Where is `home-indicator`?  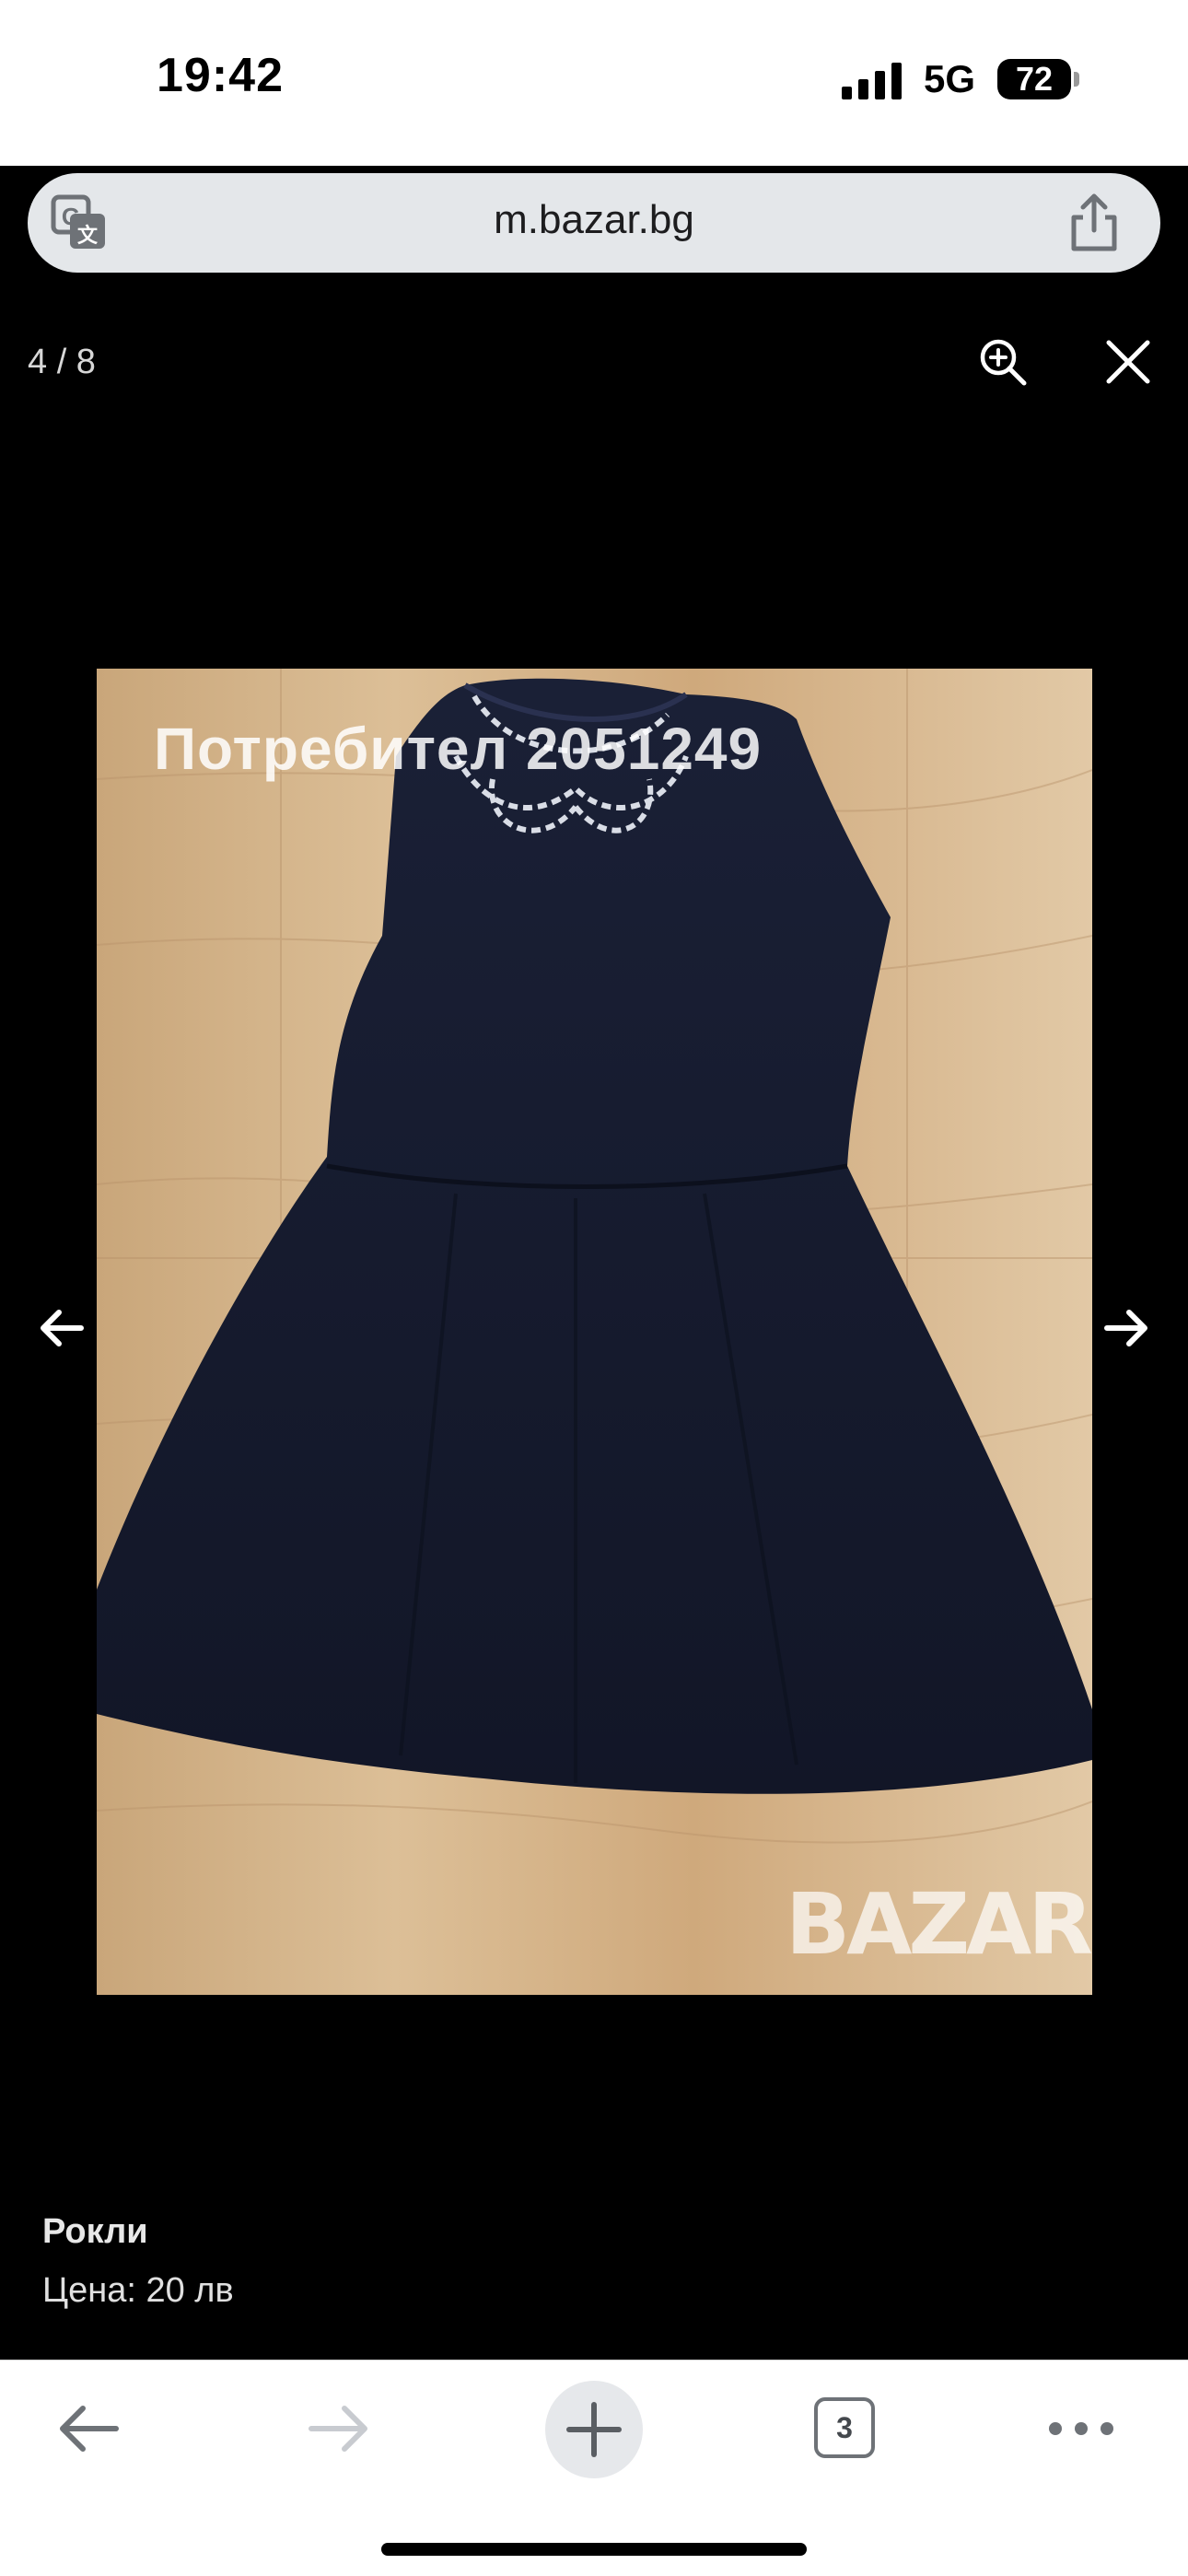 home-indicator is located at coordinates (594, 2549).